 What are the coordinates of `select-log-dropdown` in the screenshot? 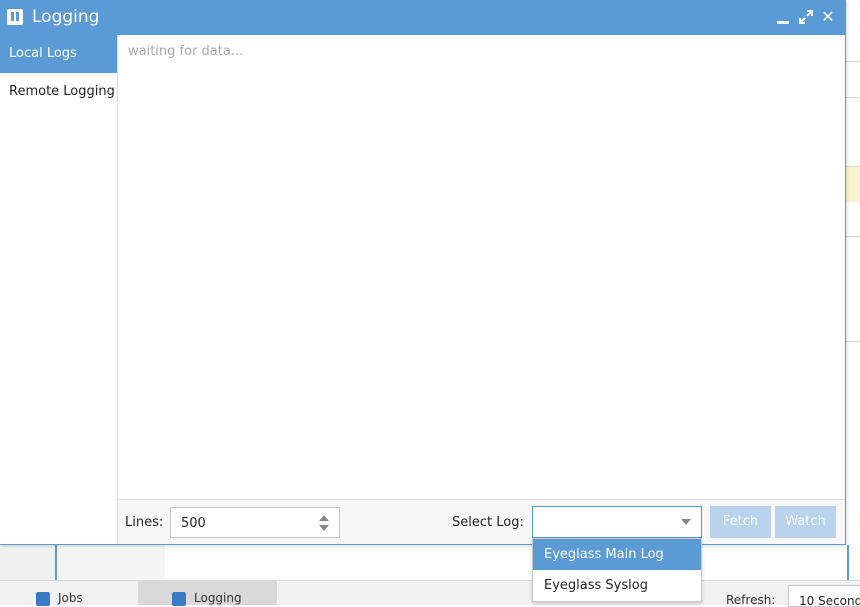 It's located at (617, 522).